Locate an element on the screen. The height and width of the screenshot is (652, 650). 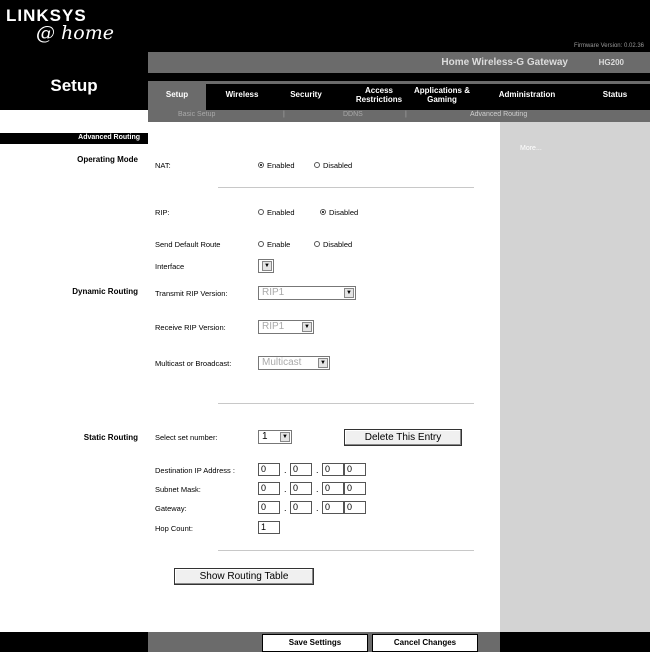
set-number-select: 1 ▼ is located at coordinates (275, 437).